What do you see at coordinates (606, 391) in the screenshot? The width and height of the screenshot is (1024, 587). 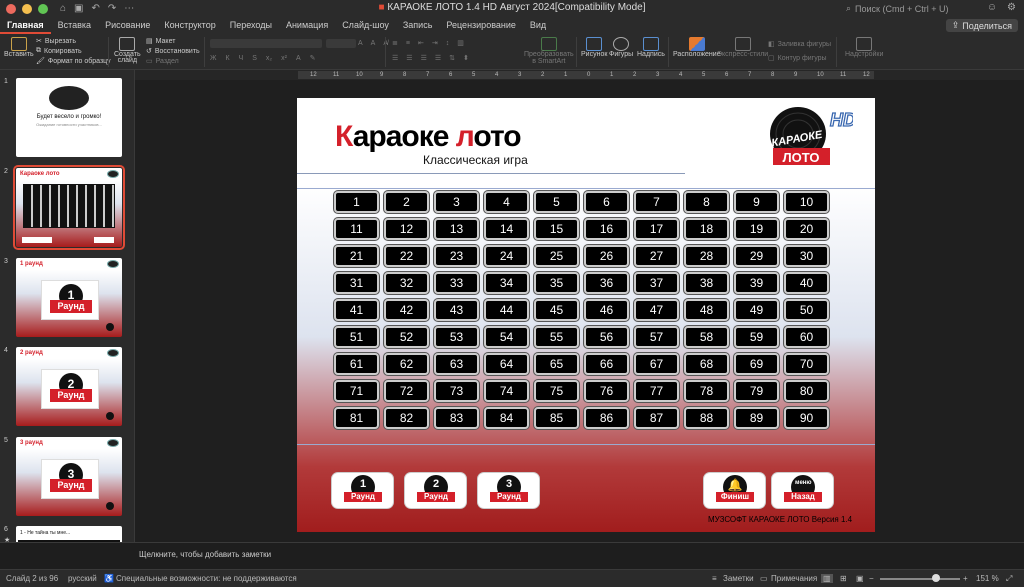 I see `number-cell: 76` at bounding box center [606, 391].